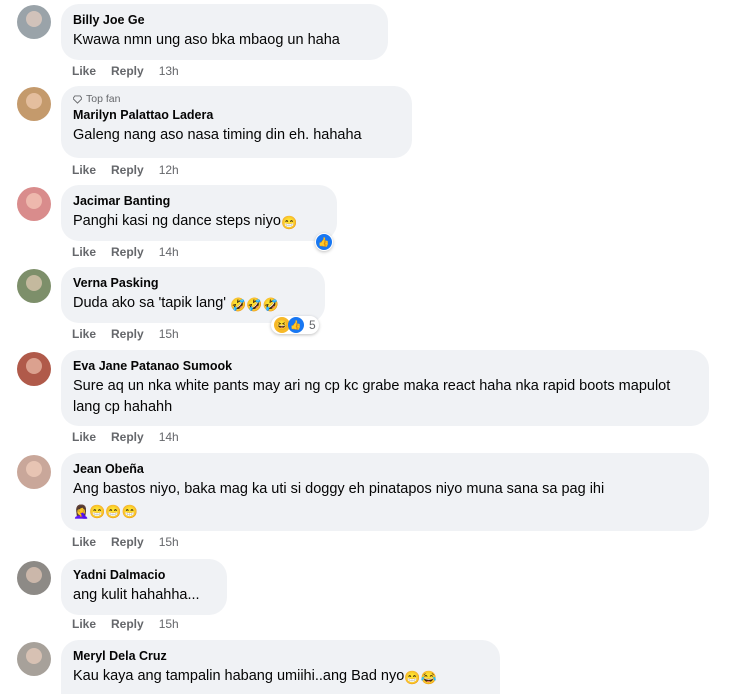 The height and width of the screenshot is (694, 750). Describe the element at coordinates (420, 677) in the screenshot. I see `grin-emoji: 😁😂` at that location.